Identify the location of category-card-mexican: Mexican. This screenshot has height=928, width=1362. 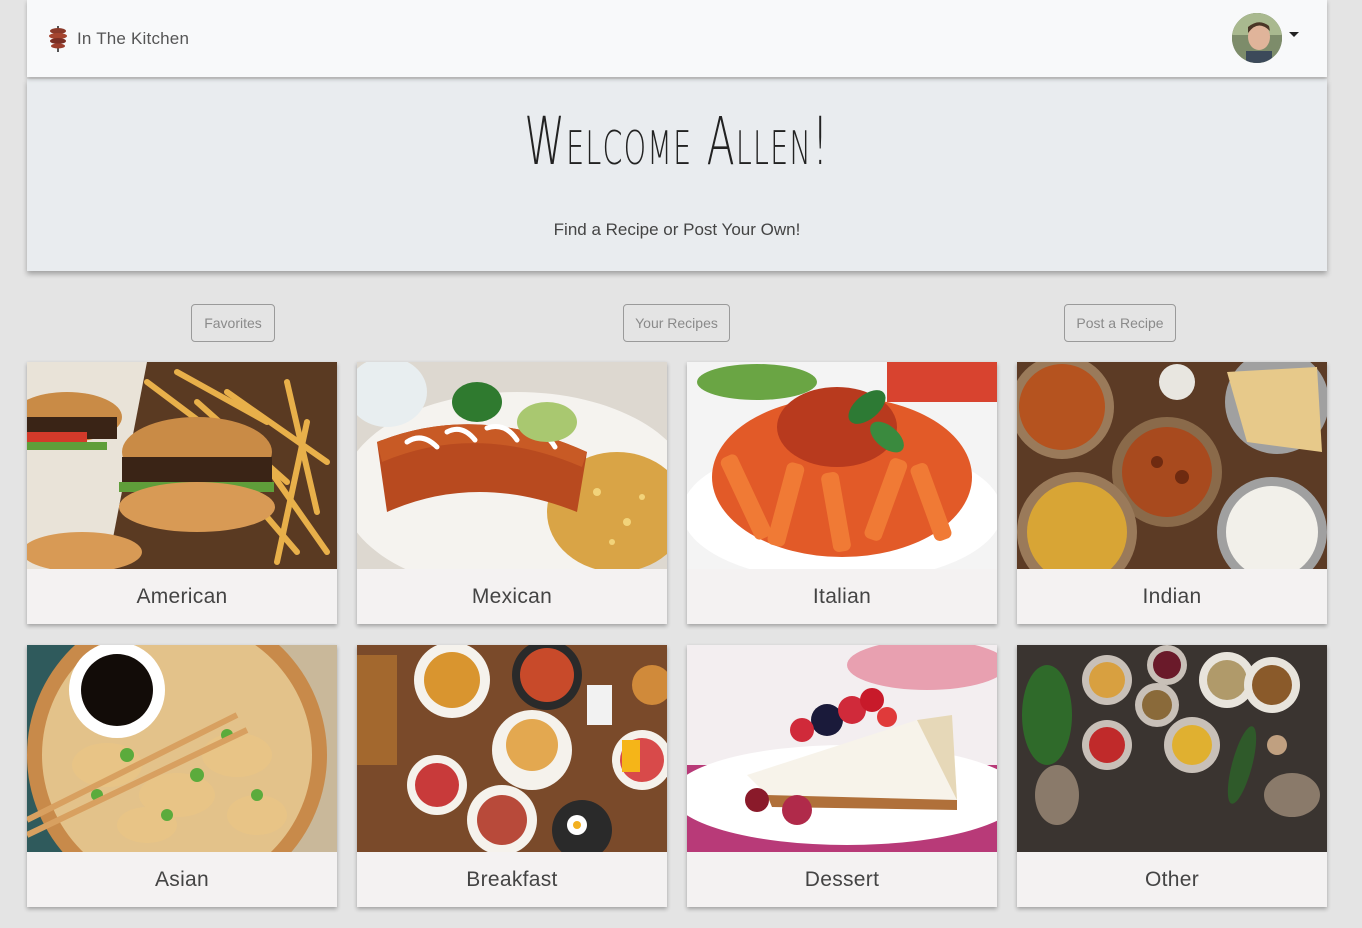
(512, 493).